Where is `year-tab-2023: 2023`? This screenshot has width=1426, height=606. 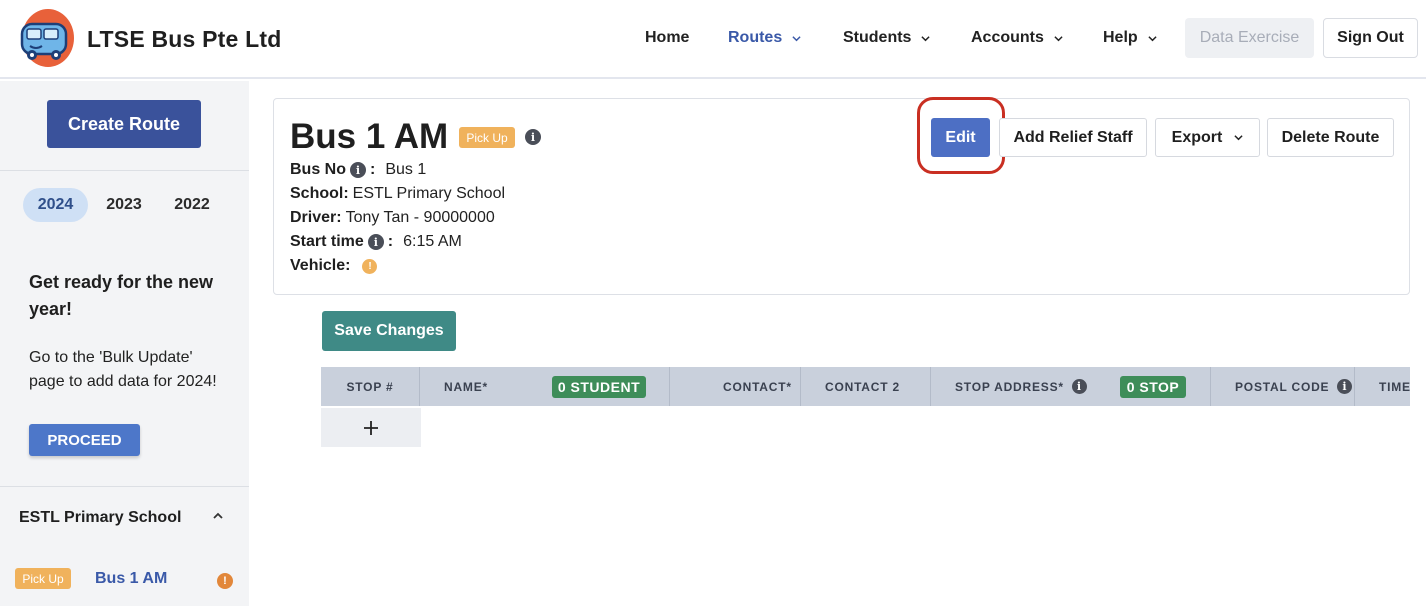 year-tab-2023: 2023 is located at coordinates (124, 205).